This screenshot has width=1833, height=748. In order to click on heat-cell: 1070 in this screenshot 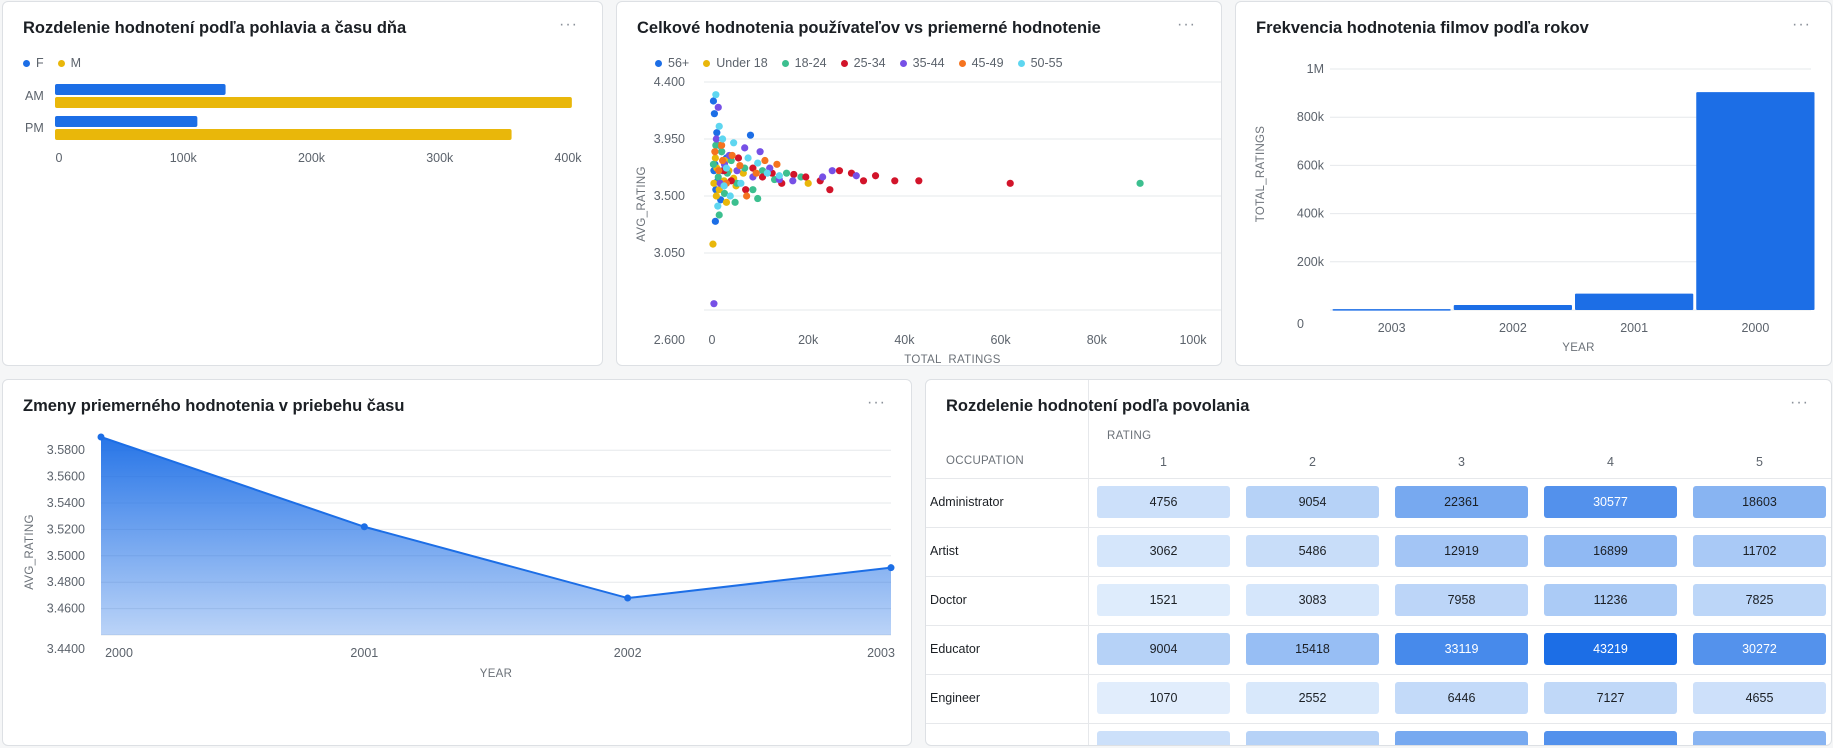, I will do `click(1163, 698)`.